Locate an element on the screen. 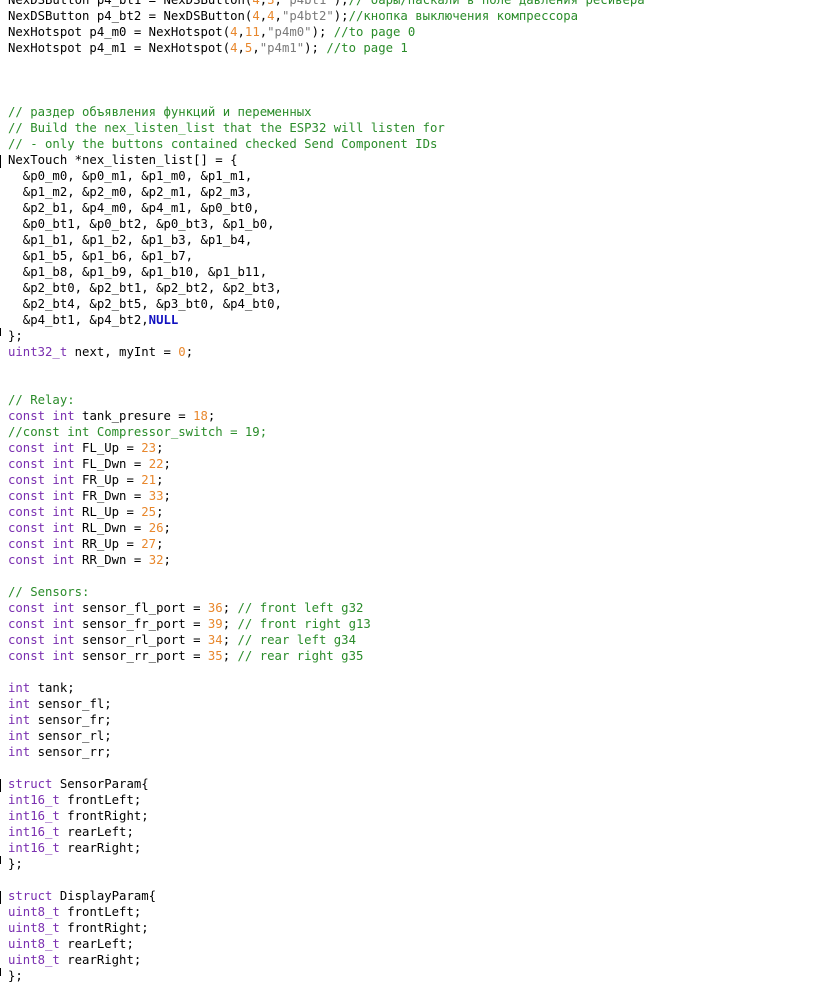 Image resolution: width=832 pixels, height=1003 pixels. code-line: uint8_t frontLeft; is located at coordinates (416, 912).